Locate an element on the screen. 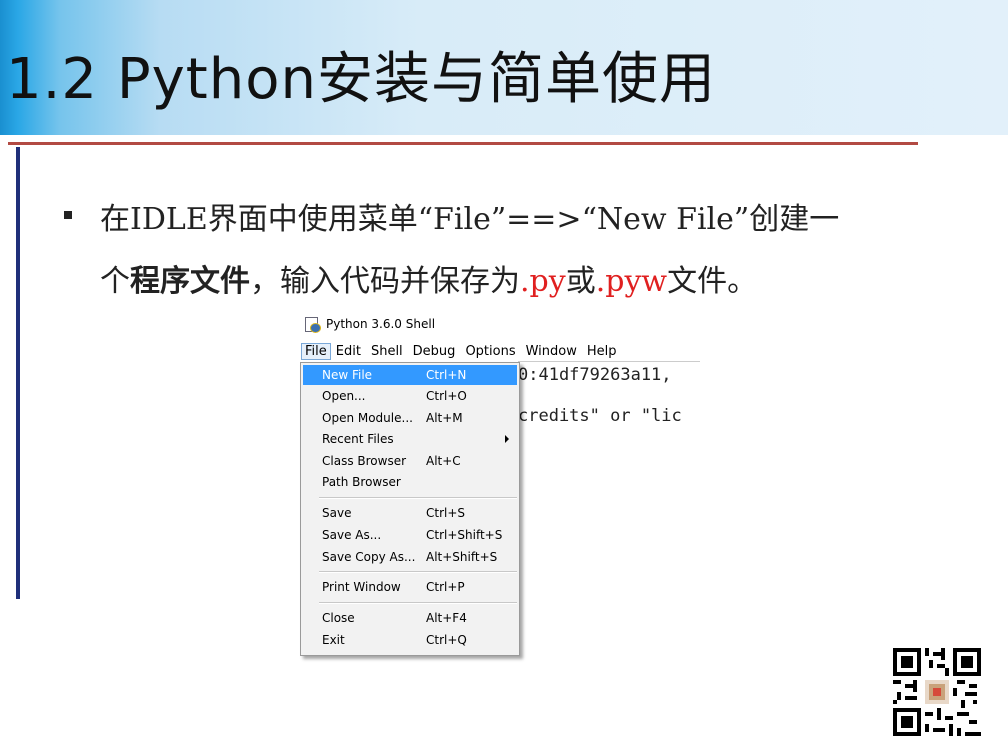 The width and height of the screenshot is (1008, 756). menu-item-save-as: Save As... Ctrl+Shift+S is located at coordinates (410, 535).